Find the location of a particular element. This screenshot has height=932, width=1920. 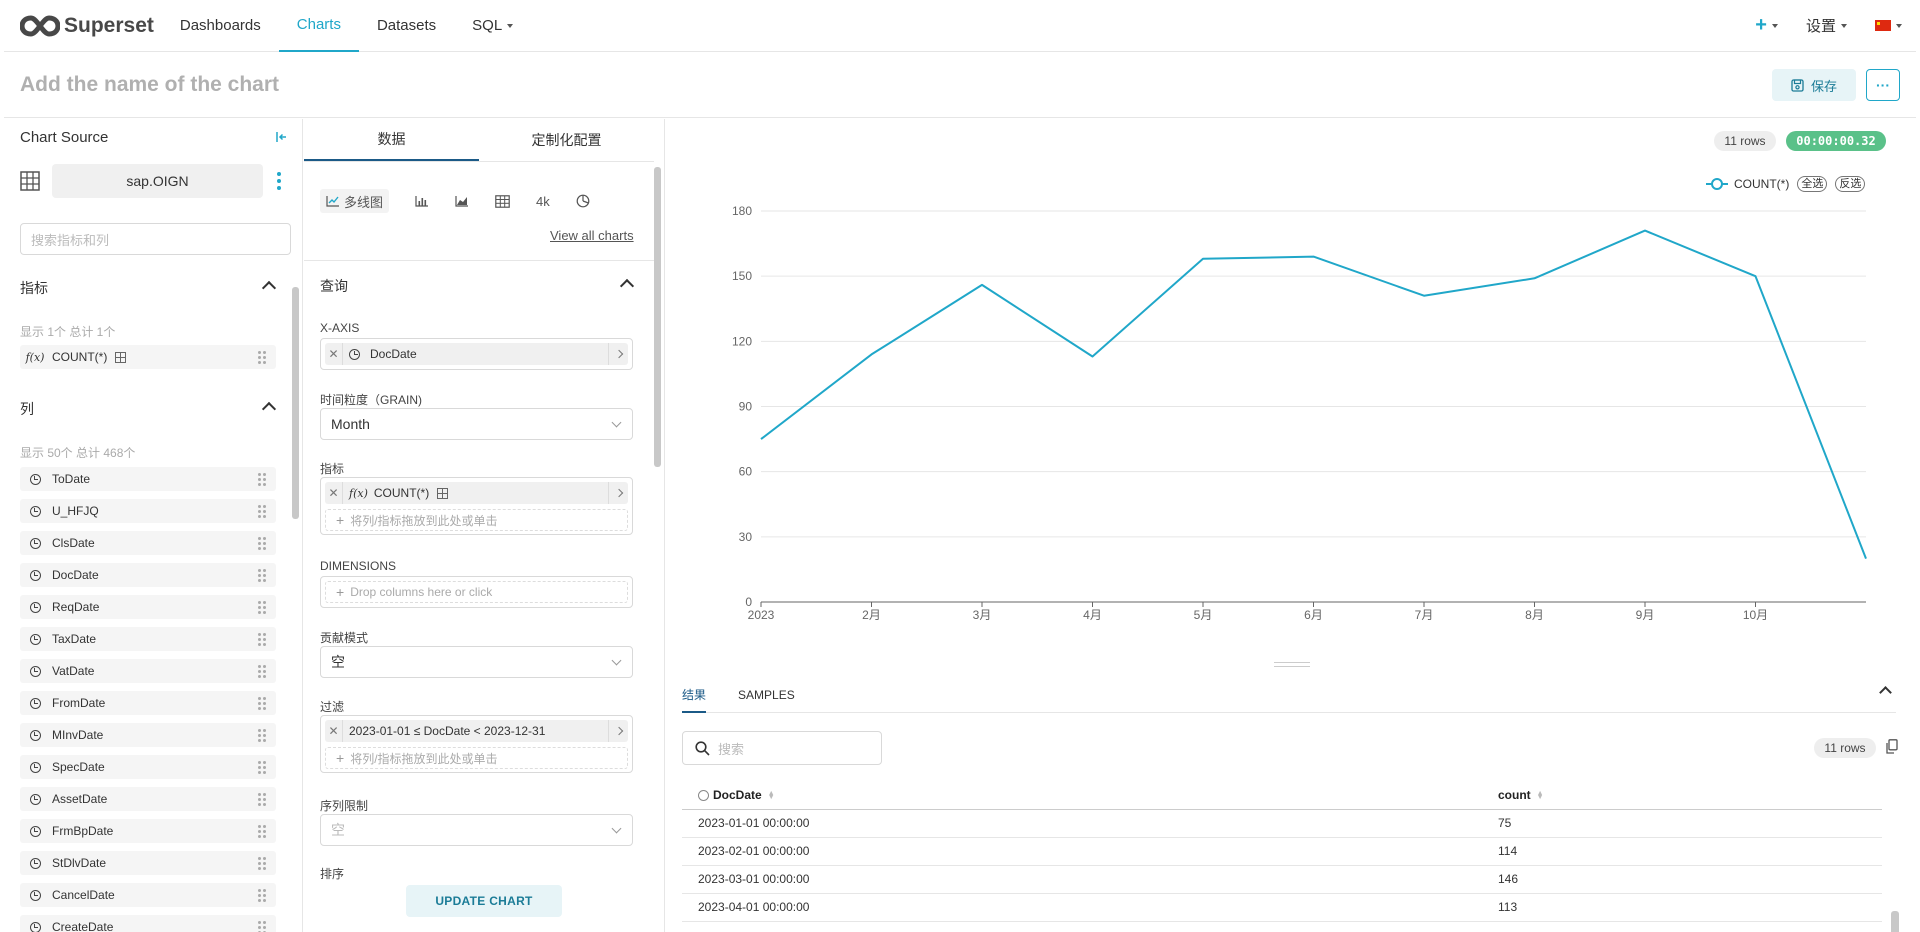

column-item: StDlvDate is located at coordinates (148, 863).